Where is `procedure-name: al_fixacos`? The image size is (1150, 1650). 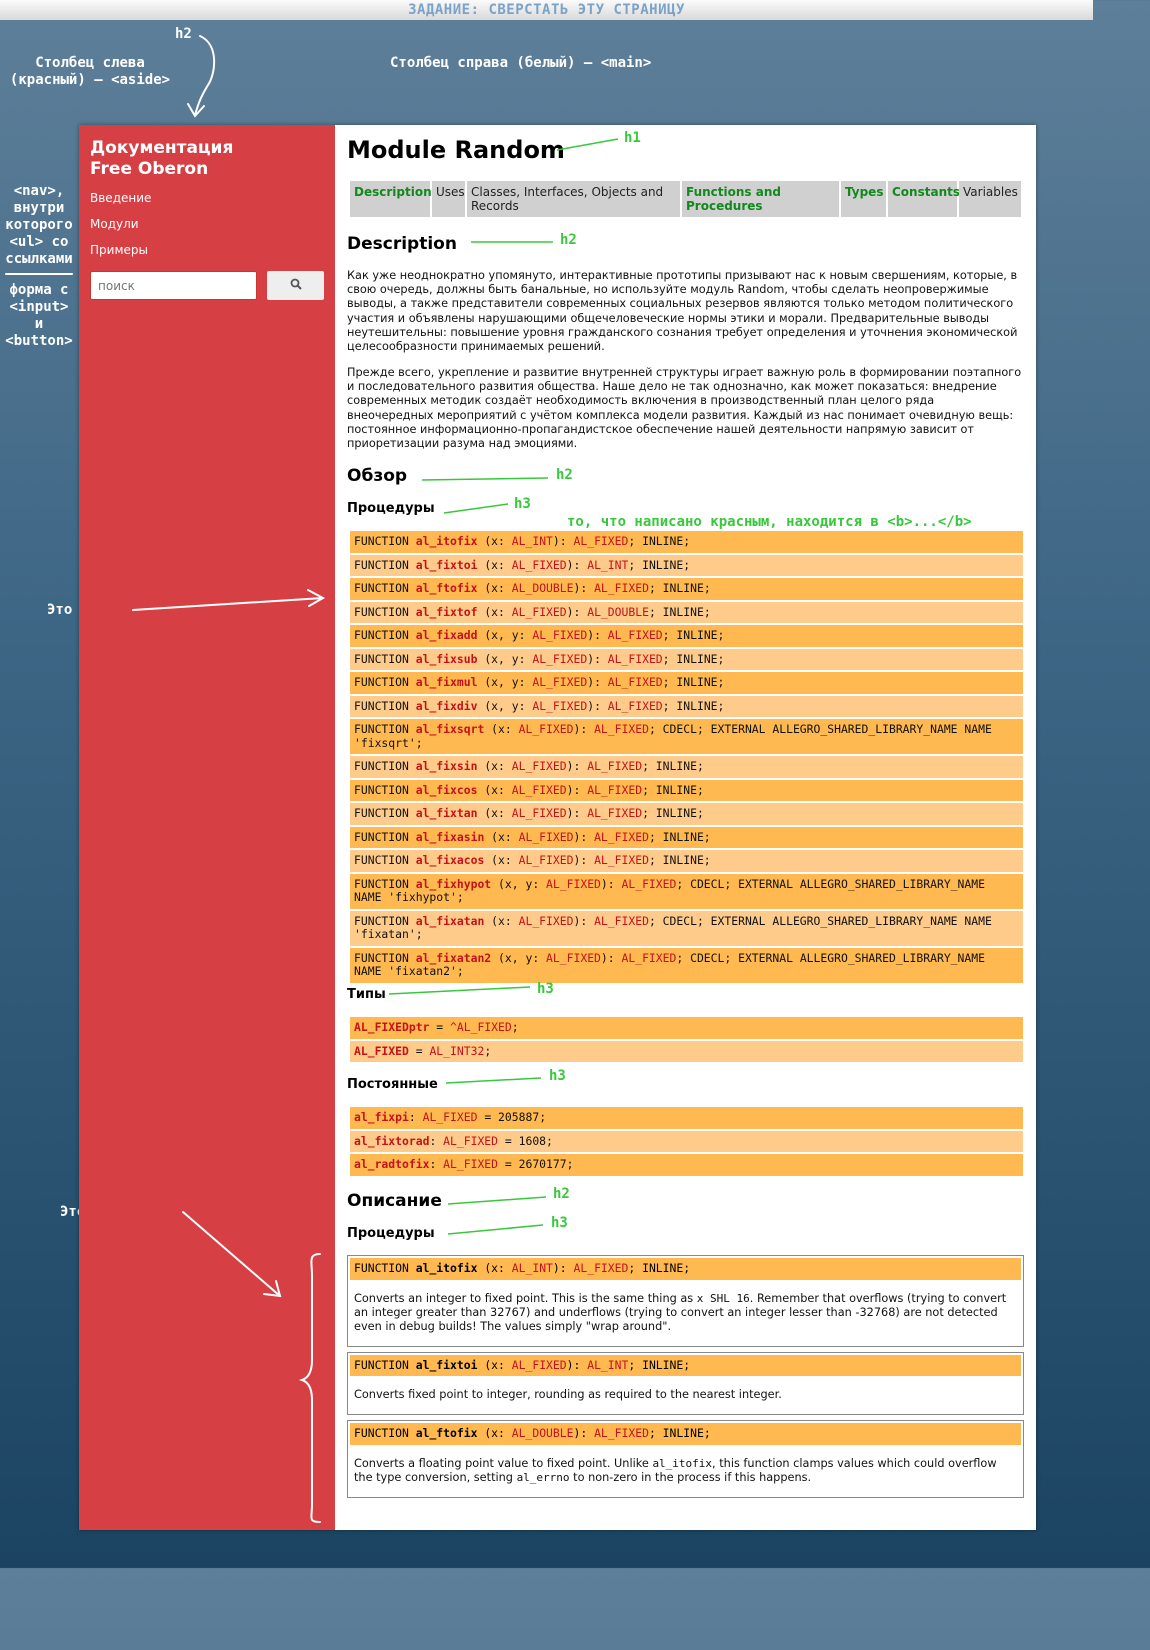 procedure-name: al_fixacos is located at coordinates (450, 860).